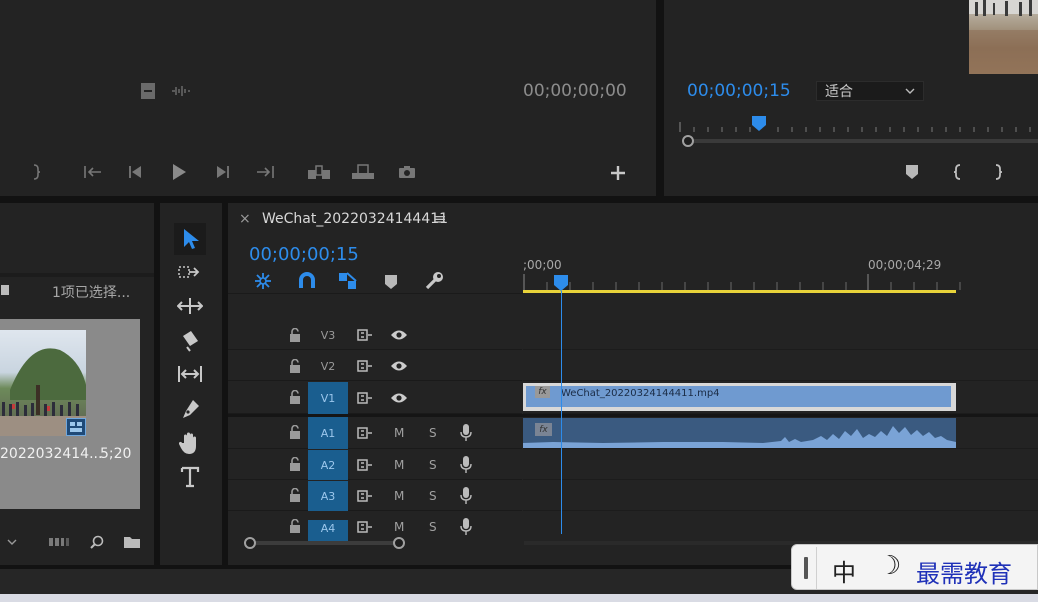  I want to click on track-label: A2, so click(328, 465).